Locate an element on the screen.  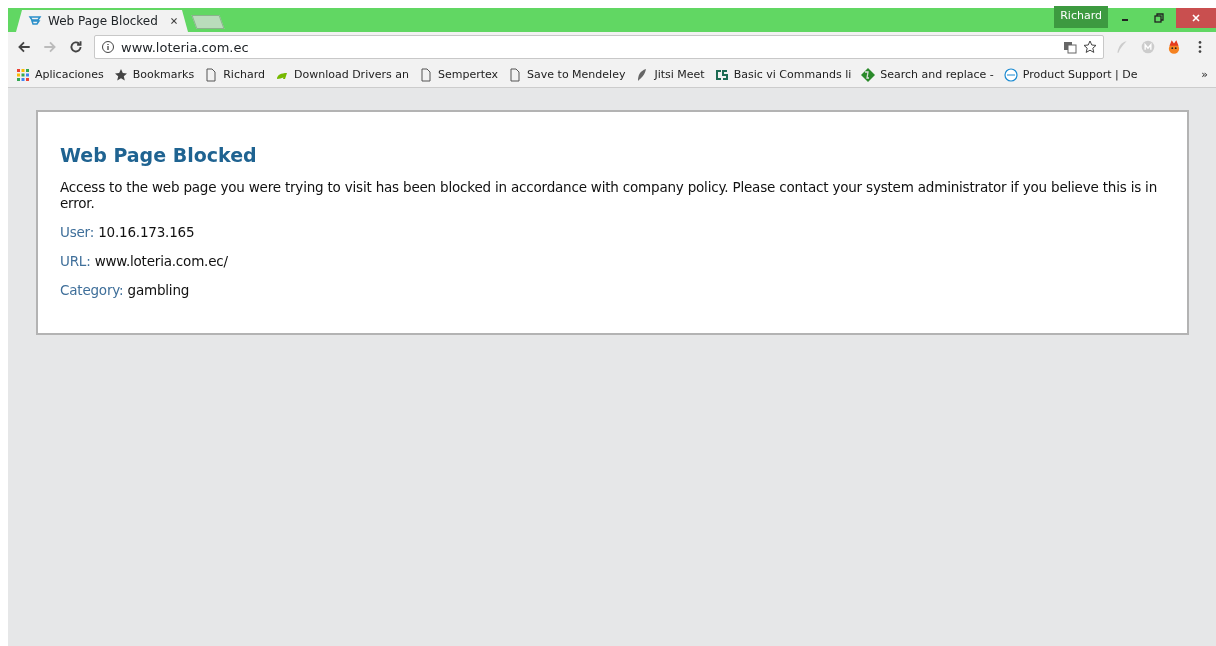
field-label: URL: is located at coordinates (75, 260).